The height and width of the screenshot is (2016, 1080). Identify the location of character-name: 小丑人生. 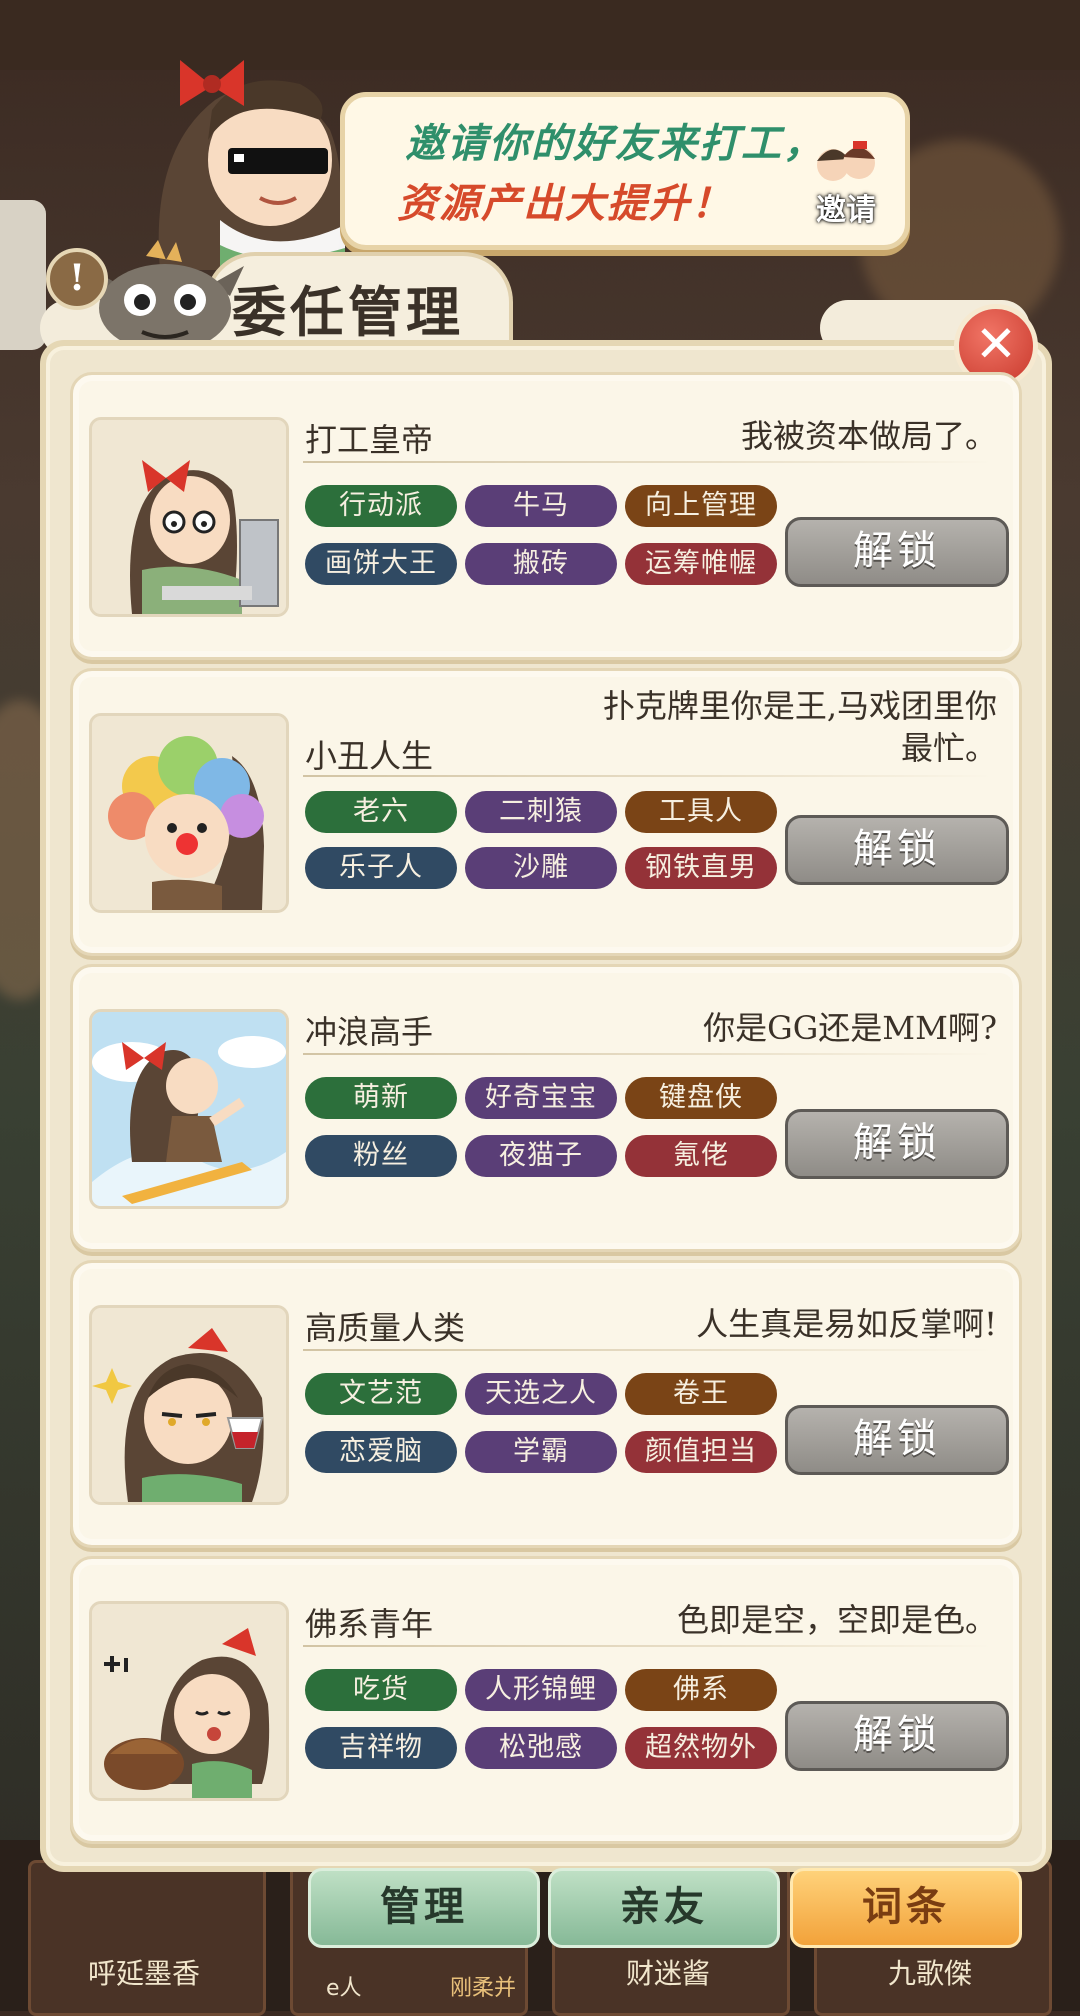
(369, 756).